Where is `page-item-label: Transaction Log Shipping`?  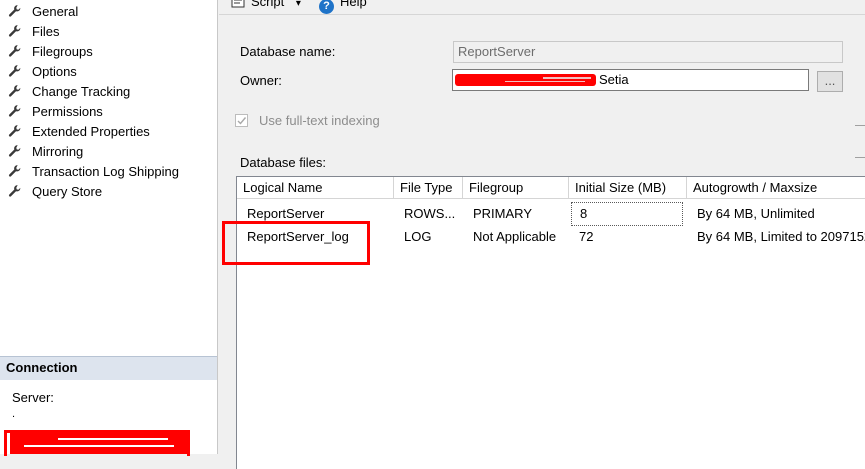 page-item-label: Transaction Log Shipping is located at coordinates (105, 171).